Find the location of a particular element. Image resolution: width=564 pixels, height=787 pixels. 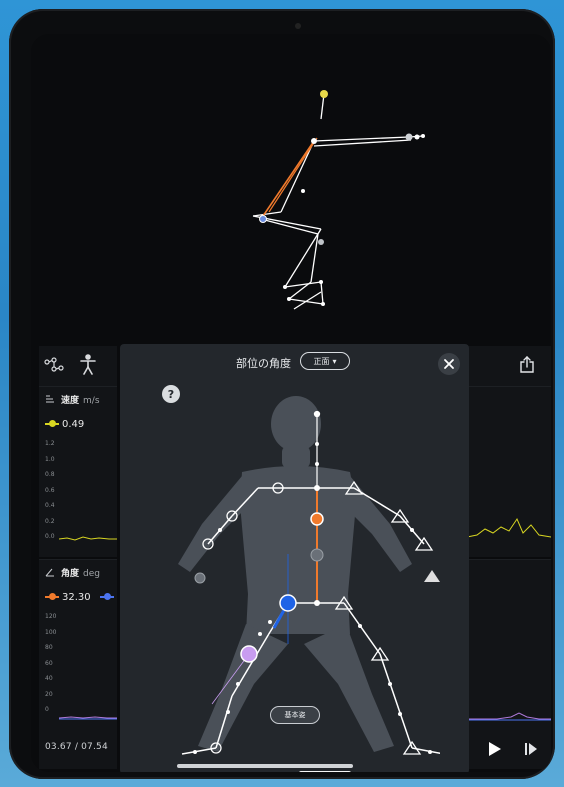

step-forward-icon is located at coordinates (531, 749).